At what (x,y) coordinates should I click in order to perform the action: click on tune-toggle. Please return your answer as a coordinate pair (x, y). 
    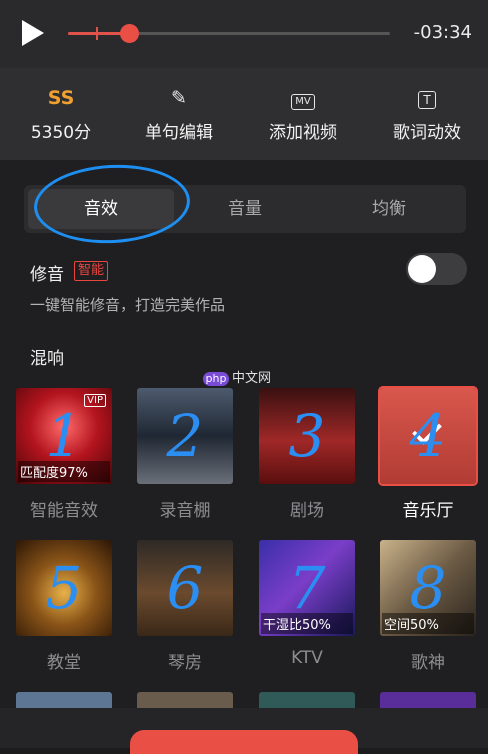
    Looking at the image, I should click on (436, 269).